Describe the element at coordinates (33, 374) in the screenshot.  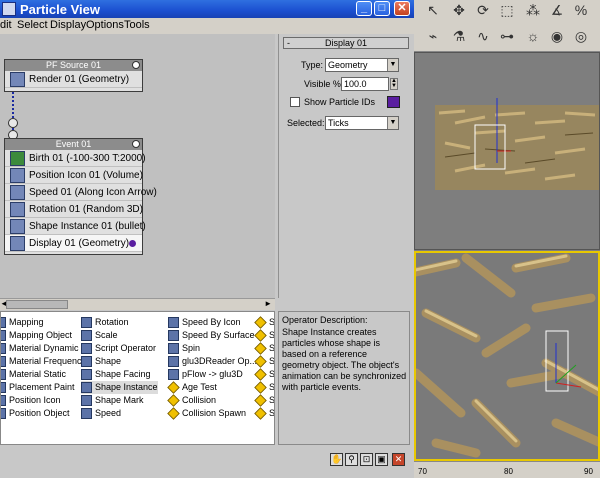
I see `depot-item: Material Static` at that location.